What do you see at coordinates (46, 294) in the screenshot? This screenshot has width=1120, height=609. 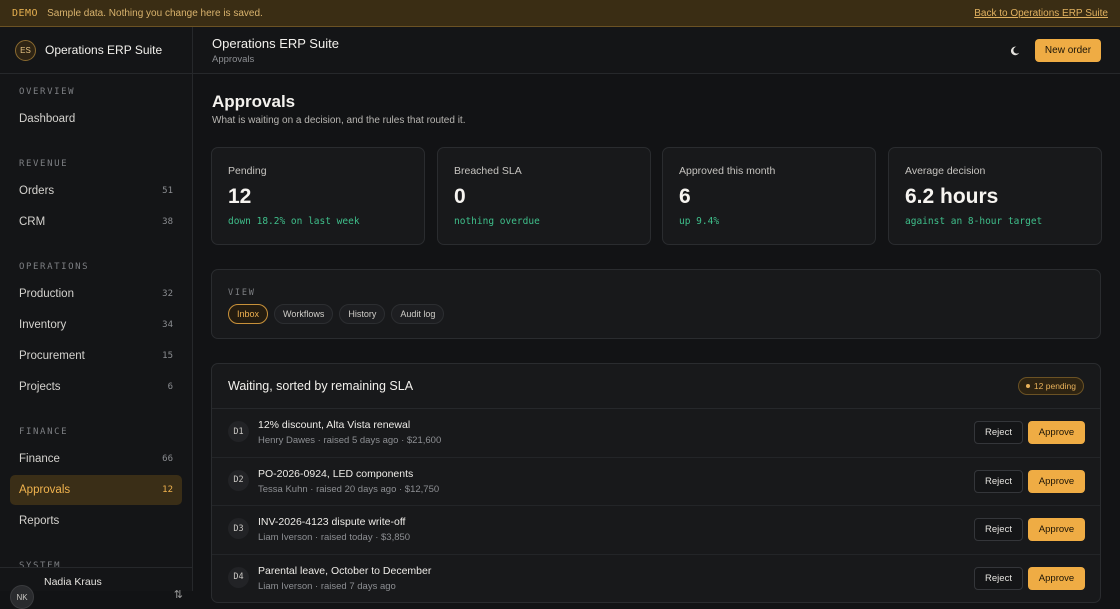 I see `sidebar-item-label: Production` at bounding box center [46, 294].